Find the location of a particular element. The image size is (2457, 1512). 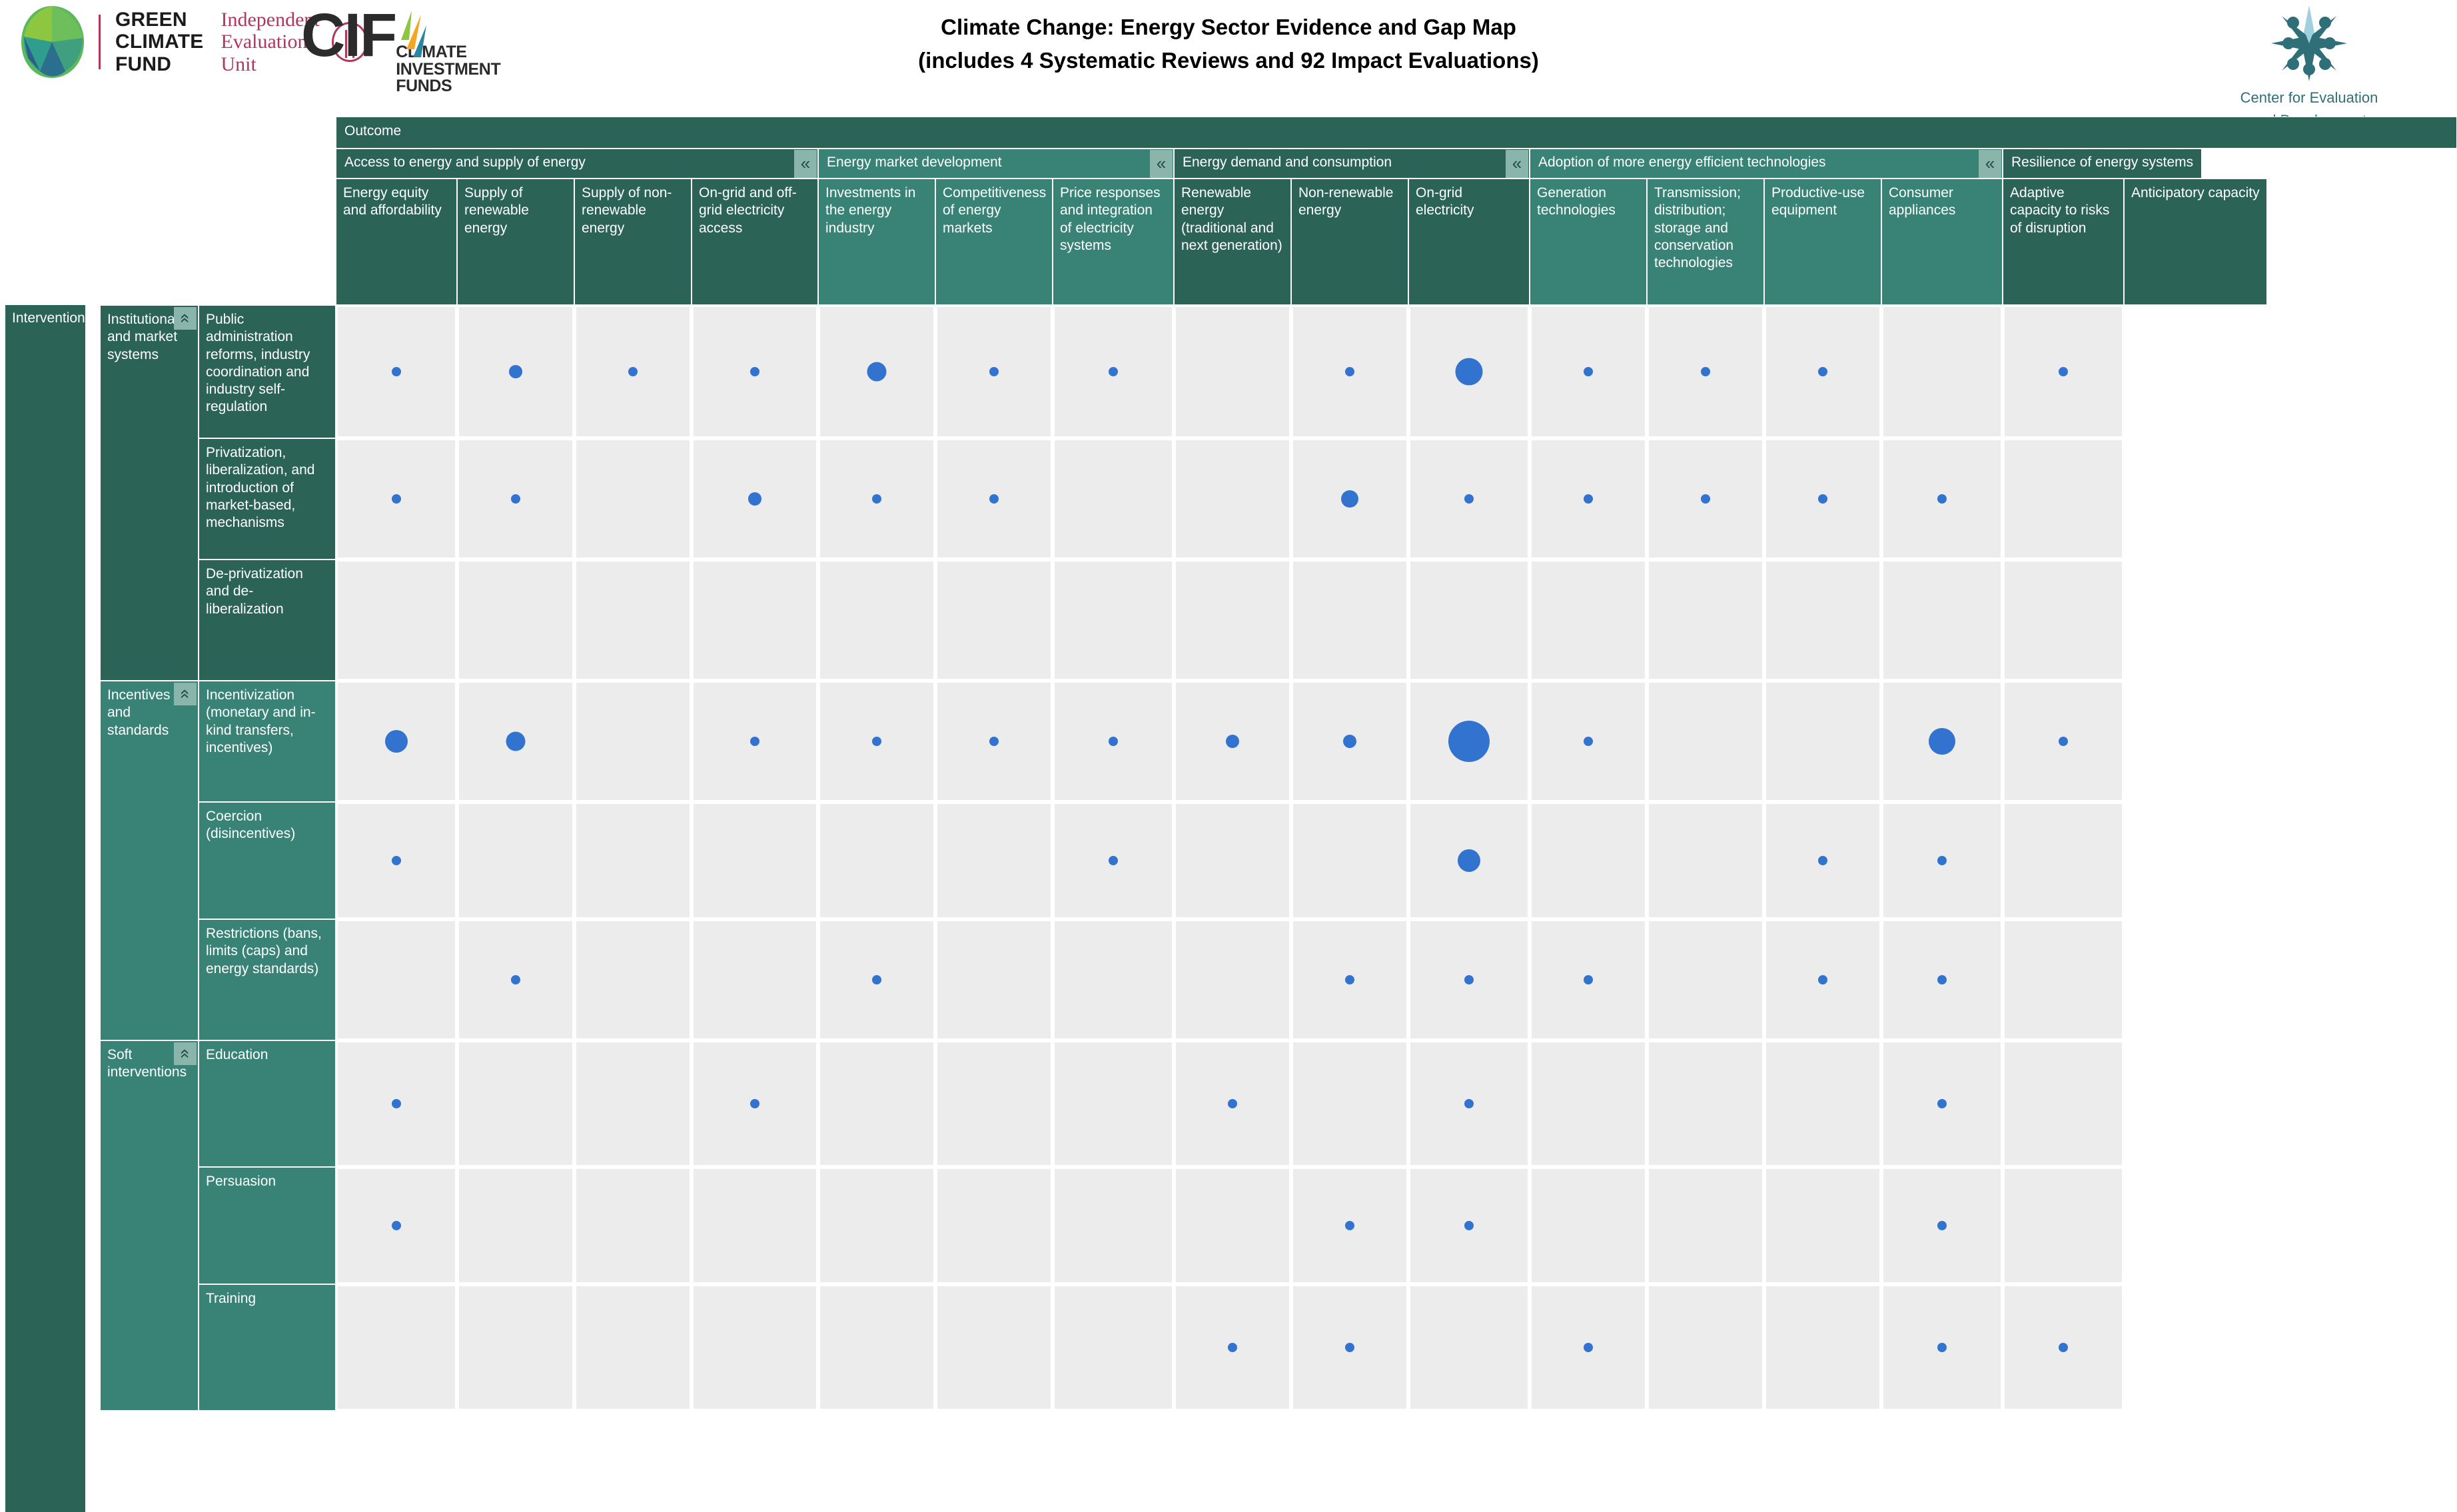

matrix-cell-r7-c11 is located at coordinates (1706, 1226).